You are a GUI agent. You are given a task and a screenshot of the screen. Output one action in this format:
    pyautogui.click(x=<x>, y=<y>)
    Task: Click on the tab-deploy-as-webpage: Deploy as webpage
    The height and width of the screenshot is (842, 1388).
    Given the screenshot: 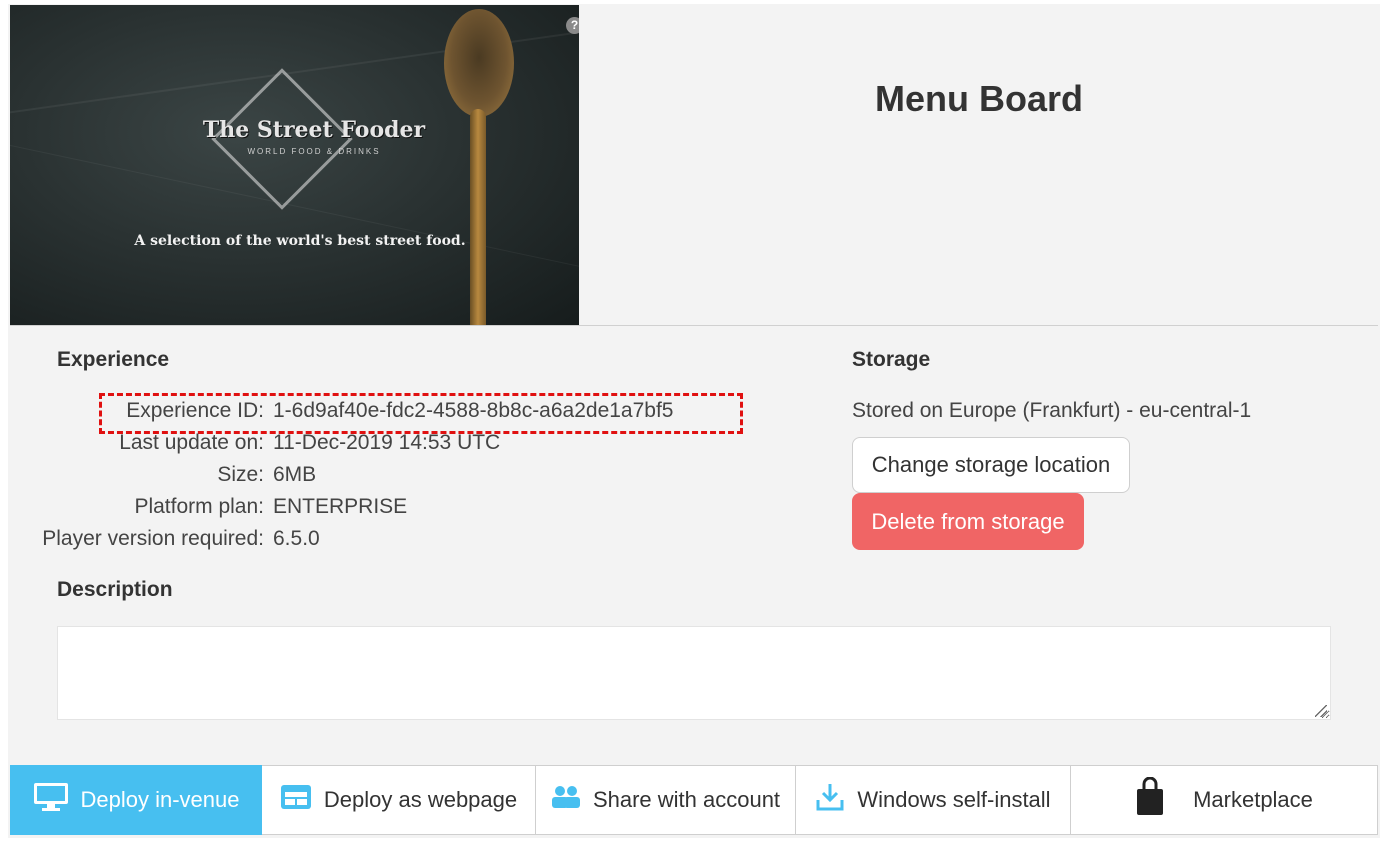 What is the action you would take?
    pyautogui.click(x=399, y=800)
    